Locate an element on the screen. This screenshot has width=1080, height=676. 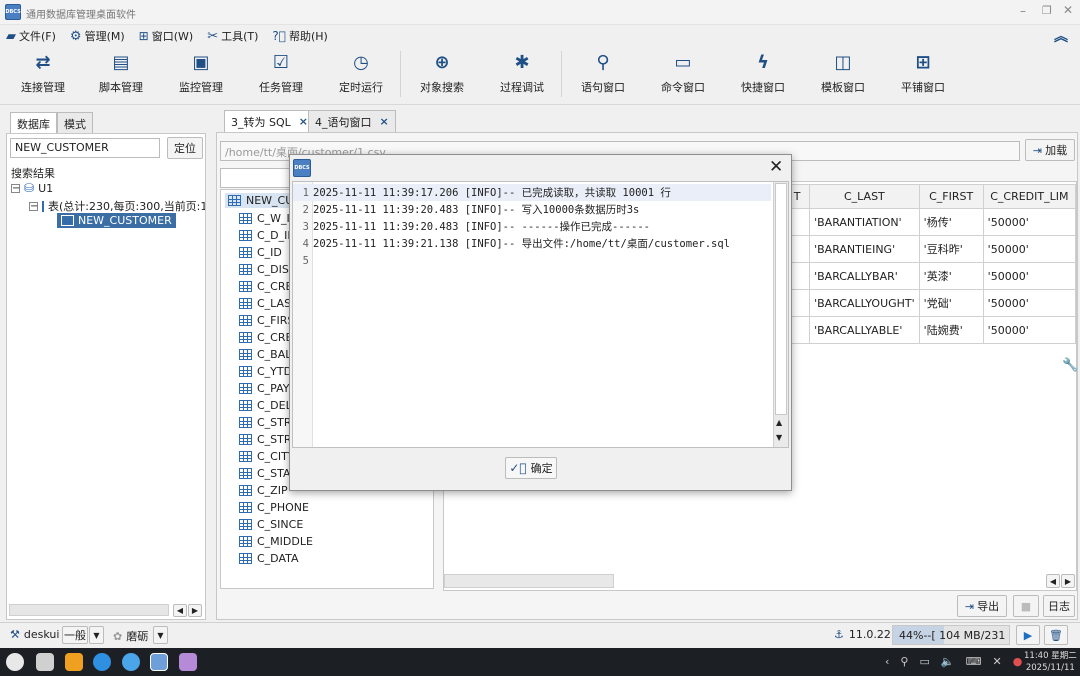
tray-volume-icon: 🔈 is located at coordinates (948, 661).